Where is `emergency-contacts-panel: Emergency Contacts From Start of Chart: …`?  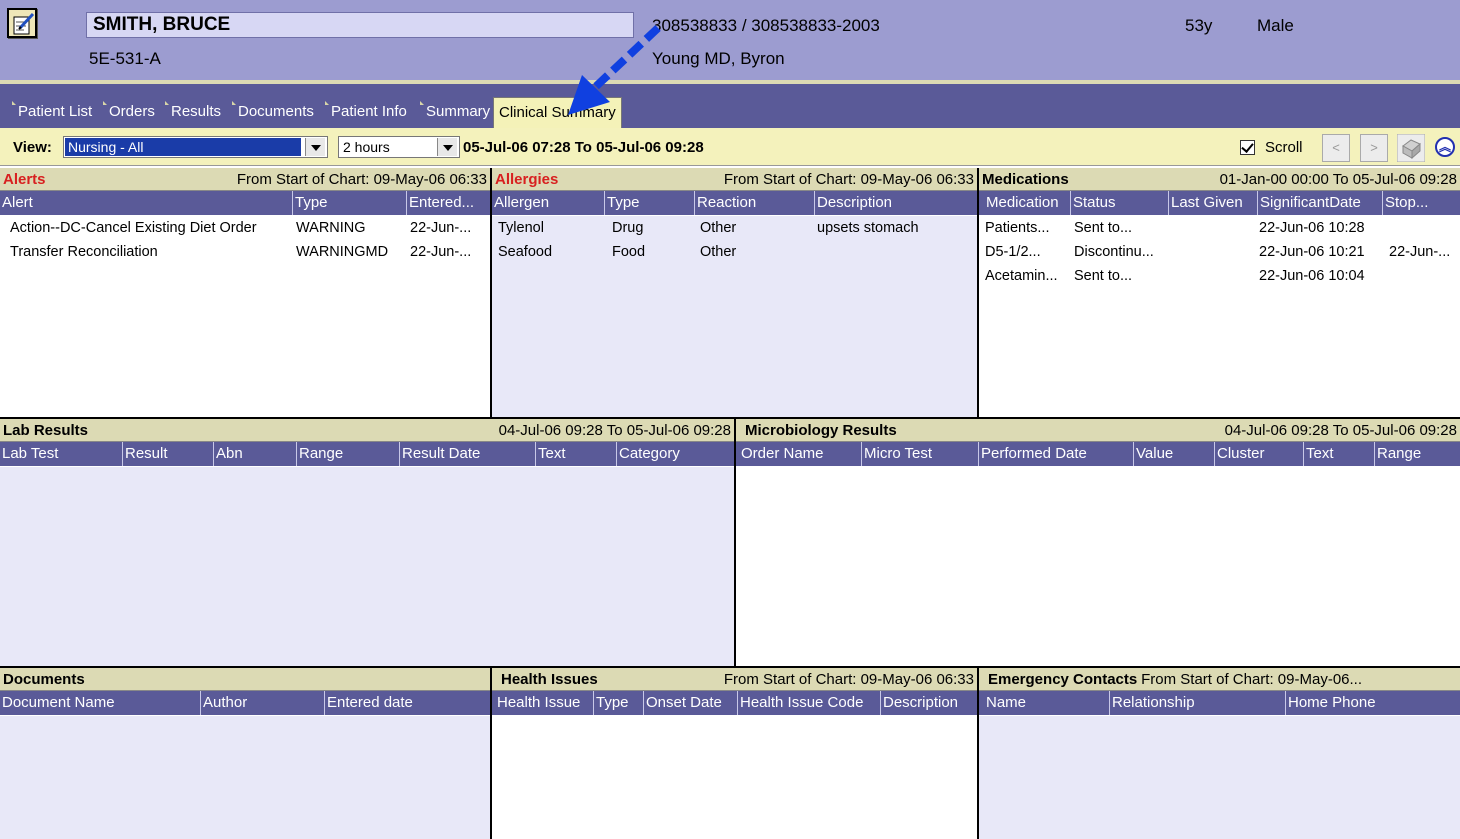 emergency-contacts-panel: Emergency Contacts From Start of Chart: … is located at coordinates (1219, 753).